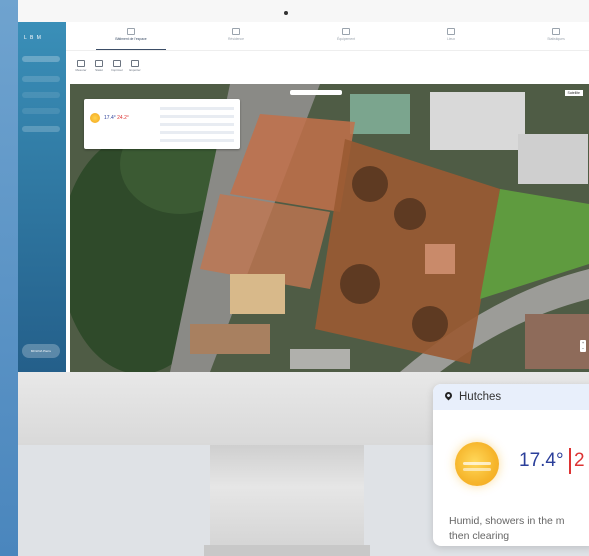 The width and height of the screenshot is (589, 556). What do you see at coordinates (583, 349) in the screenshot?
I see `zoom-out-button: −` at bounding box center [583, 349].